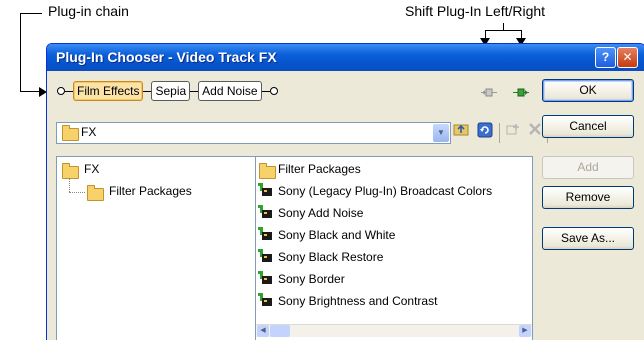 Image resolution: width=644 pixels, height=340 pixels. Describe the element at coordinates (525, 331) in the screenshot. I see `scroll-right-icon: ▶` at that location.